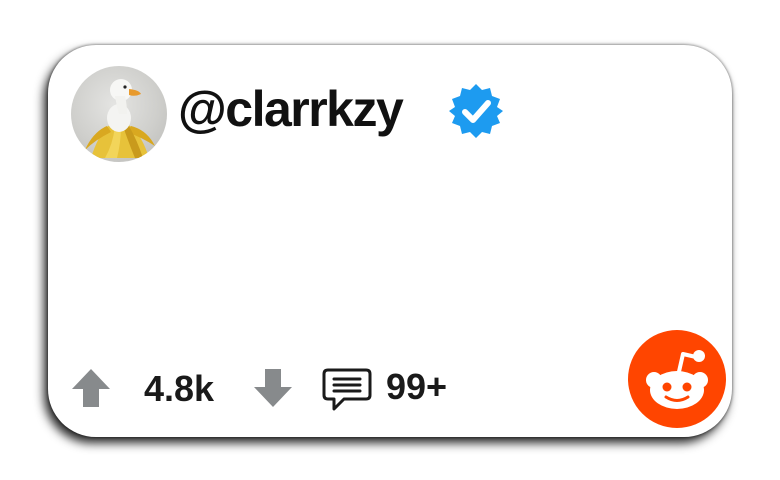 Image resolution: width=780 pixels, height=480 pixels. I want to click on comment-bubble-icon, so click(347, 390).